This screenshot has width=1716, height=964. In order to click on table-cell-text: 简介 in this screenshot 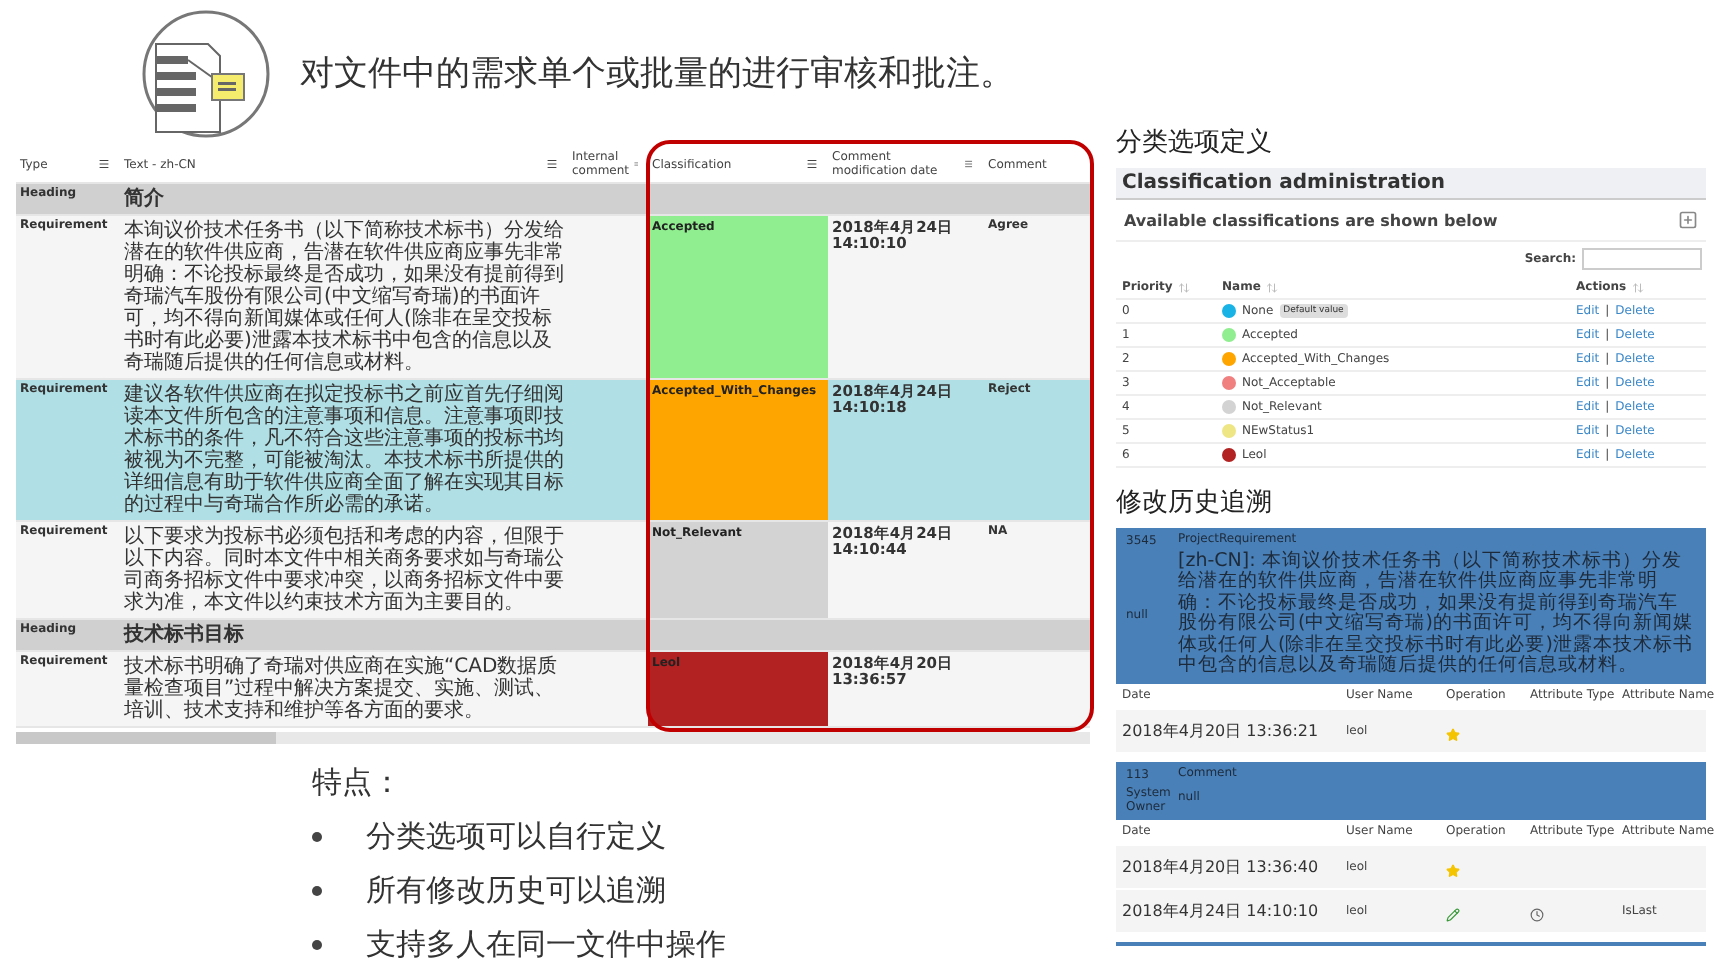, I will do `click(144, 199)`.